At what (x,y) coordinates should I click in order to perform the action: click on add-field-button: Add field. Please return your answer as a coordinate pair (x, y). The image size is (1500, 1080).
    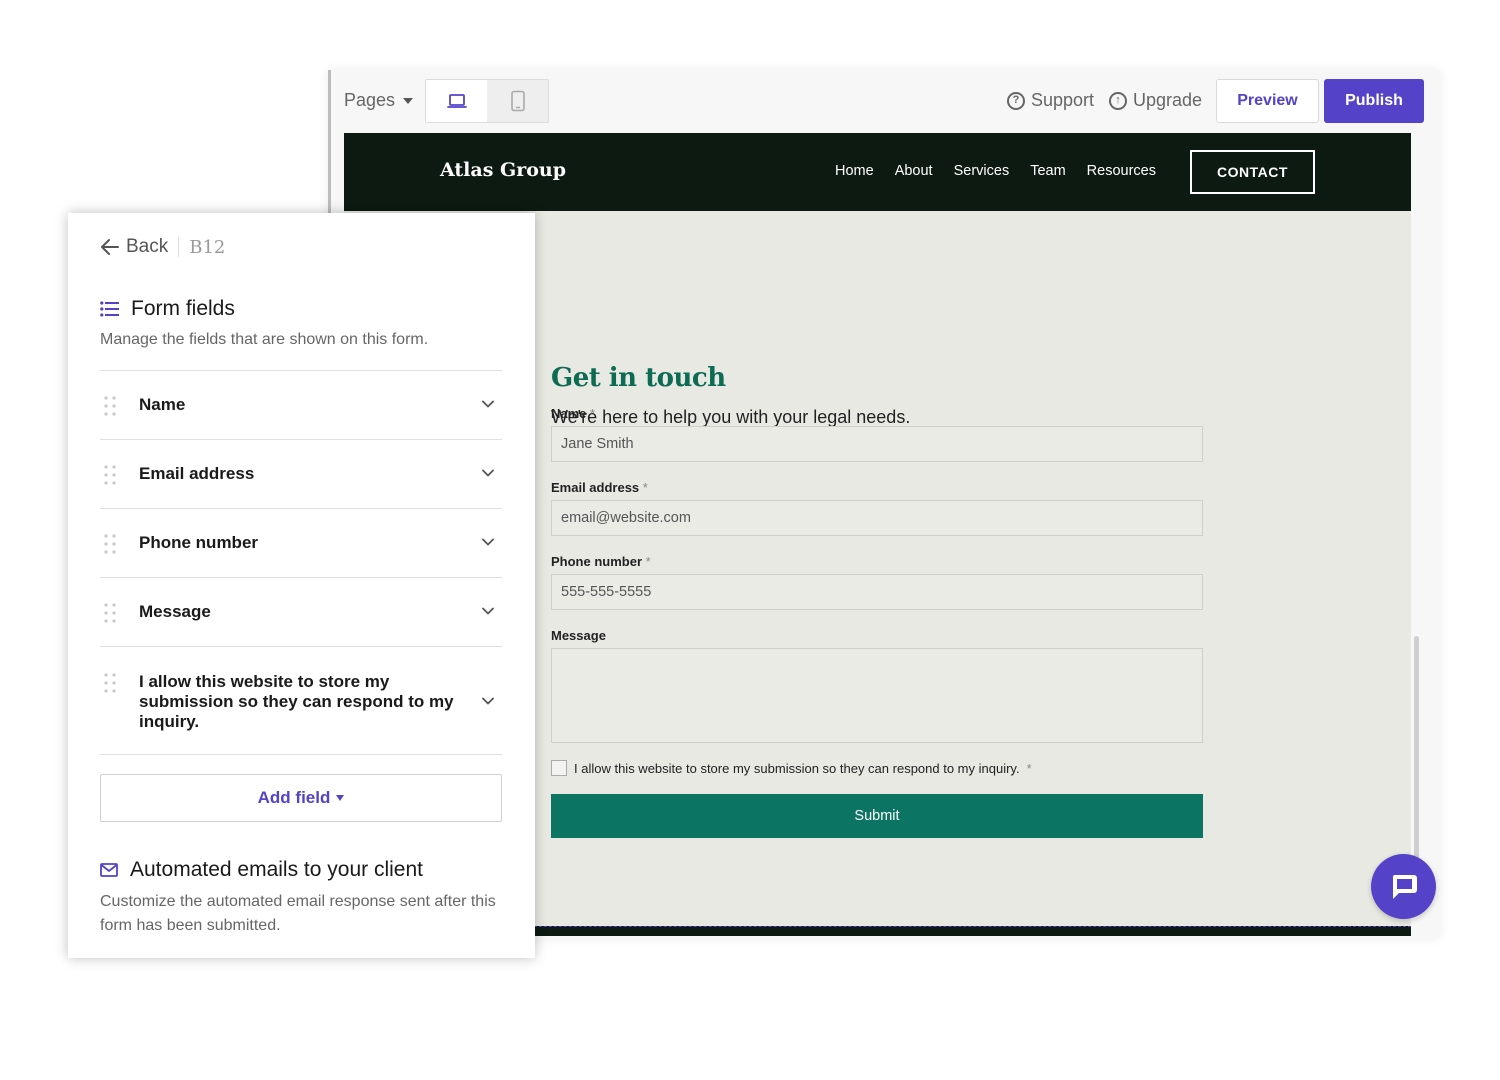
    Looking at the image, I should click on (301, 798).